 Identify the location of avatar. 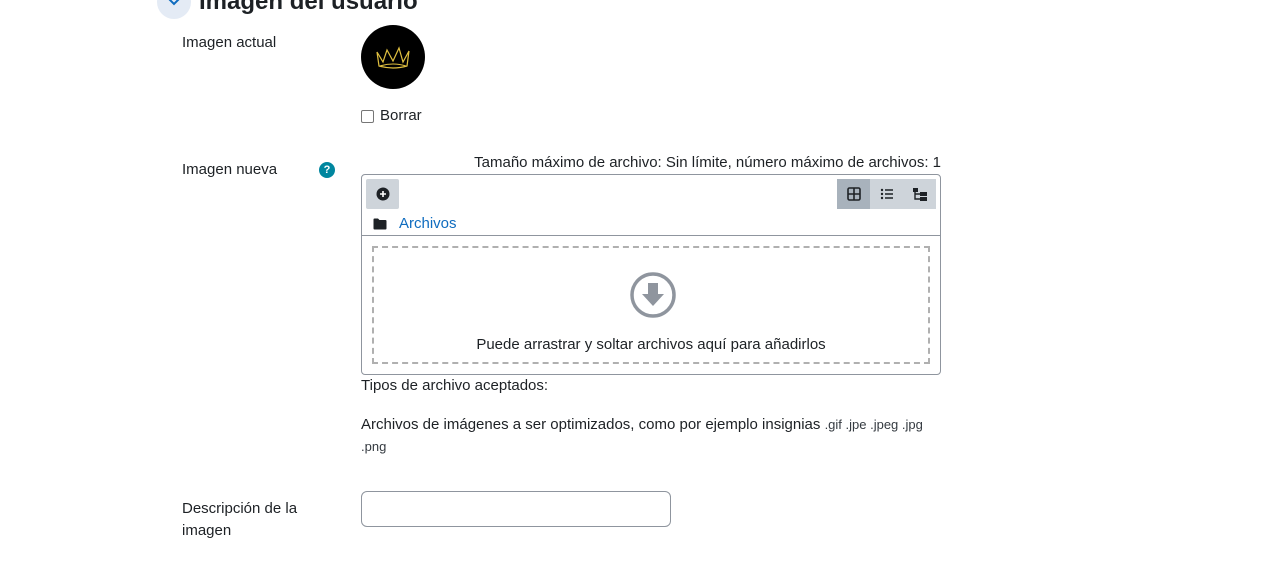
(393, 57).